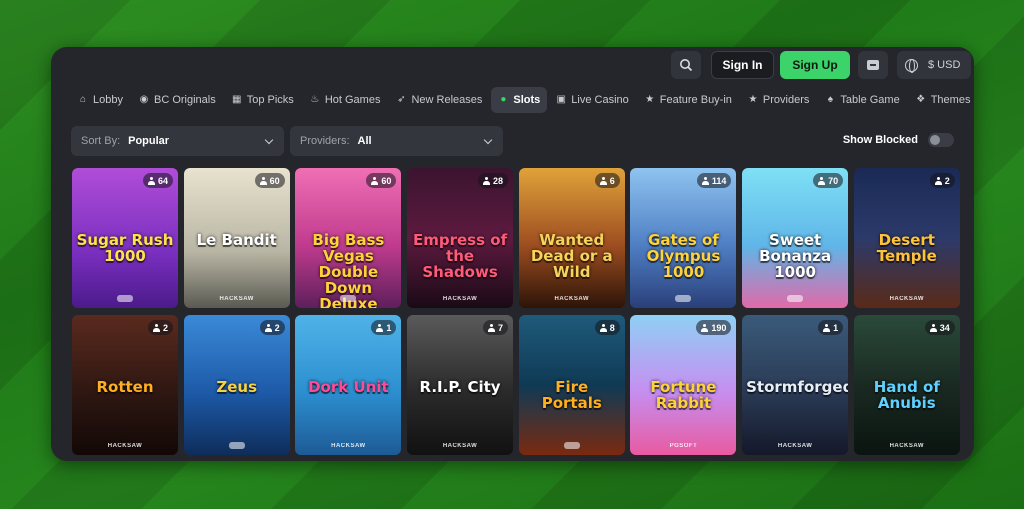  What do you see at coordinates (862, 100) in the screenshot?
I see `nav-item-table-game: ♠ Table Game` at bounding box center [862, 100].